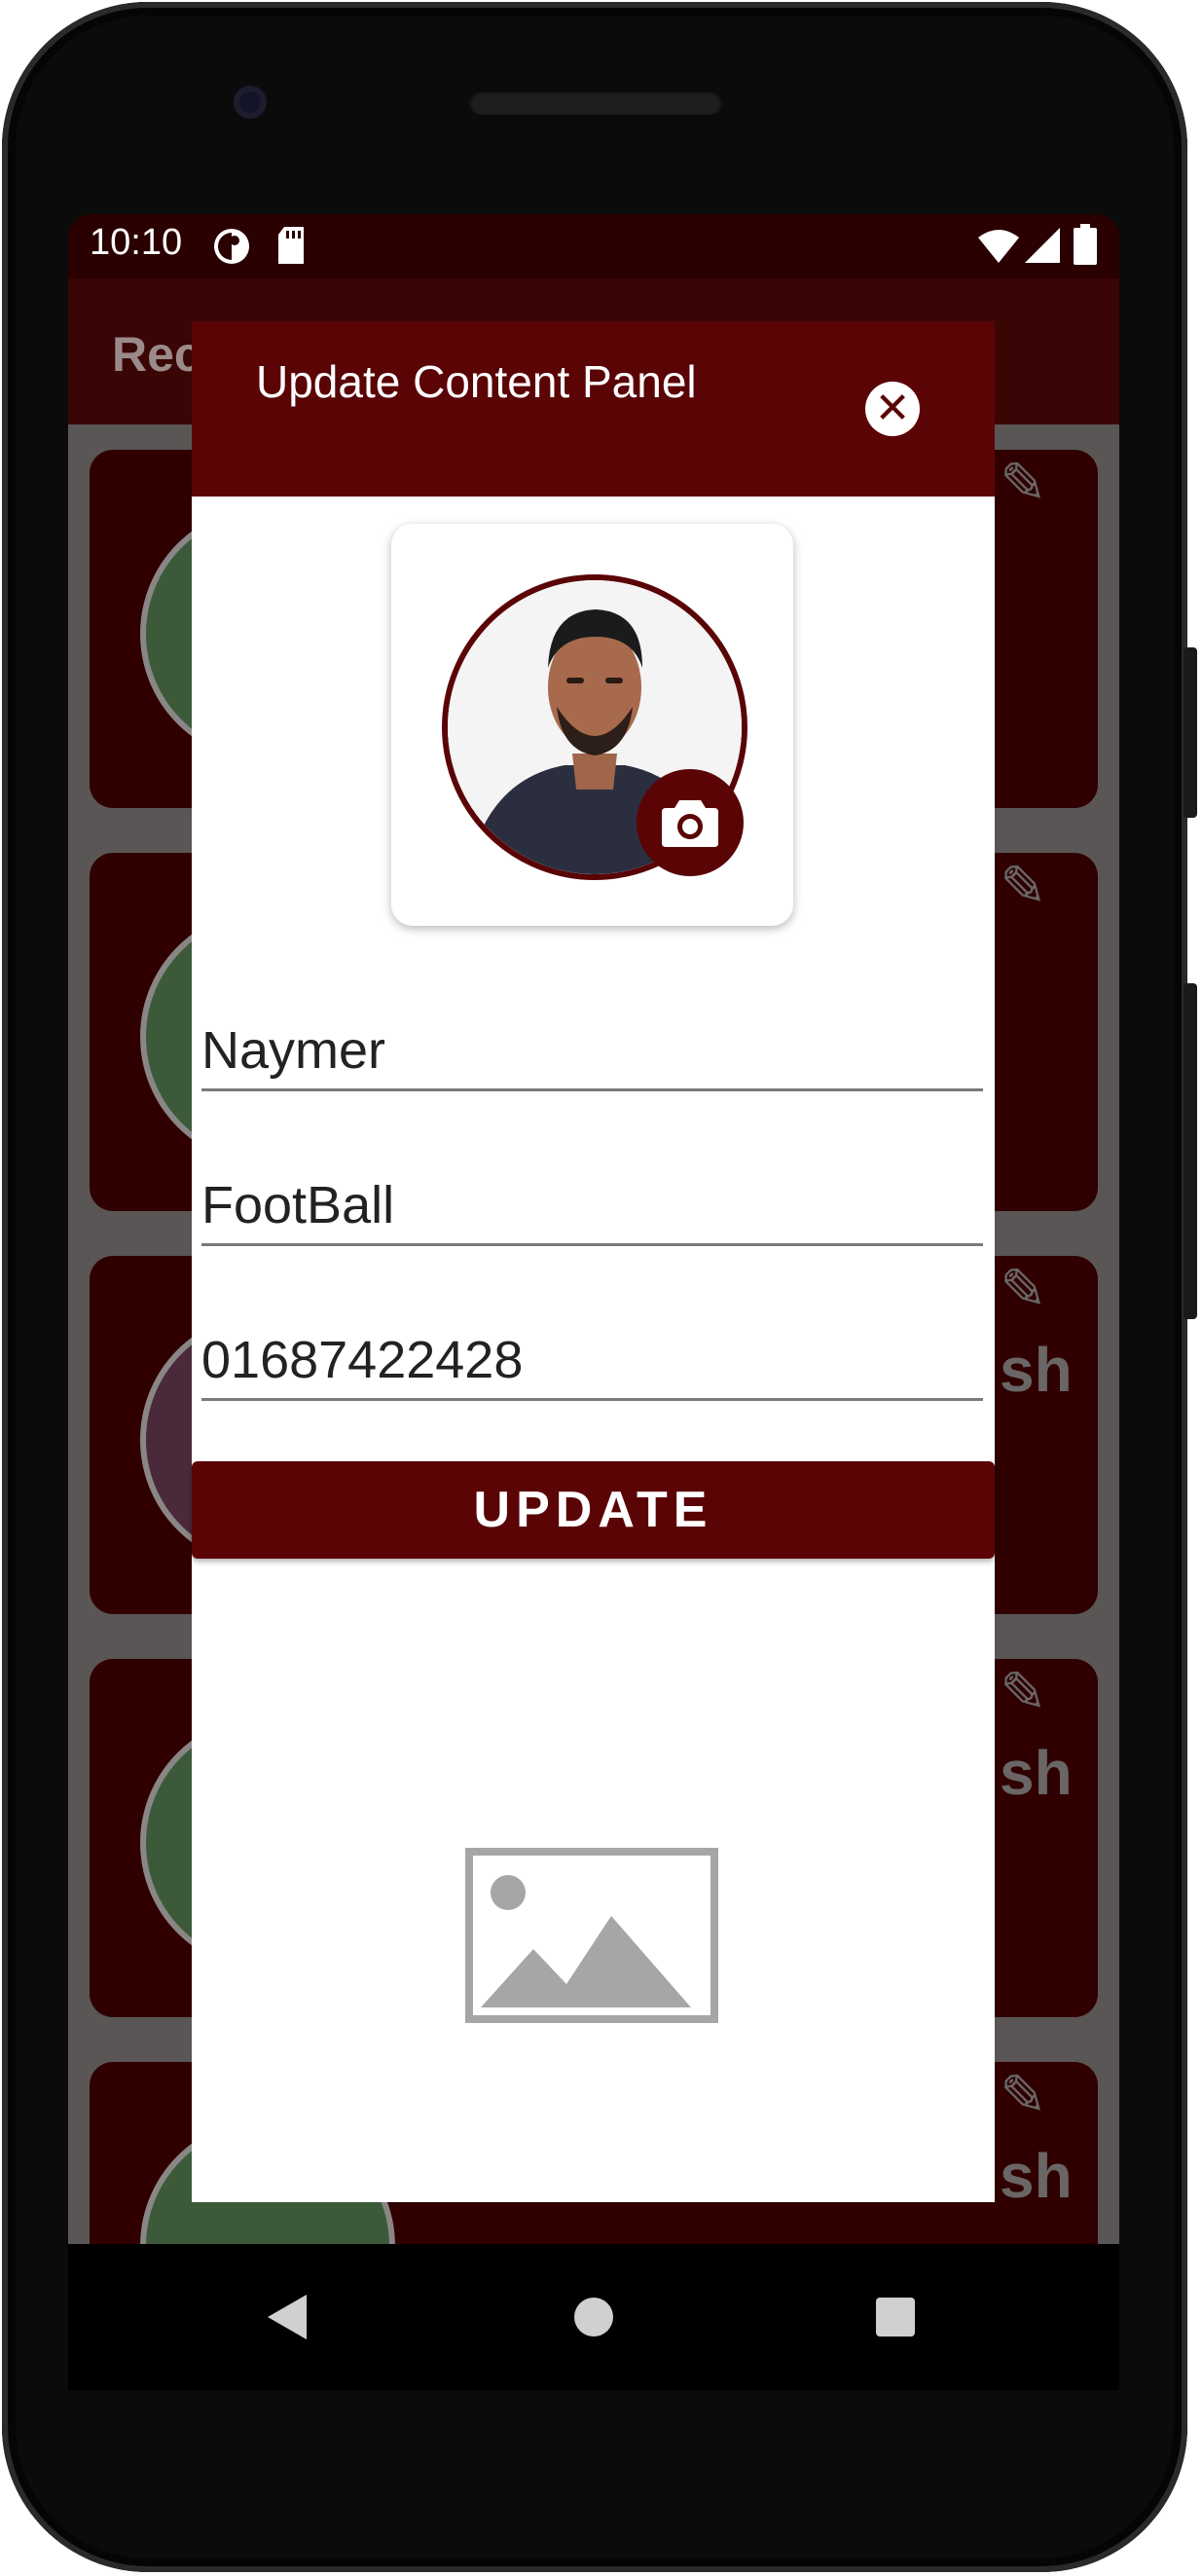 The width and height of the screenshot is (1202, 2576). What do you see at coordinates (892, 409) in the screenshot?
I see `close-circle-icon: ✕` at bounding box center [892, 409].